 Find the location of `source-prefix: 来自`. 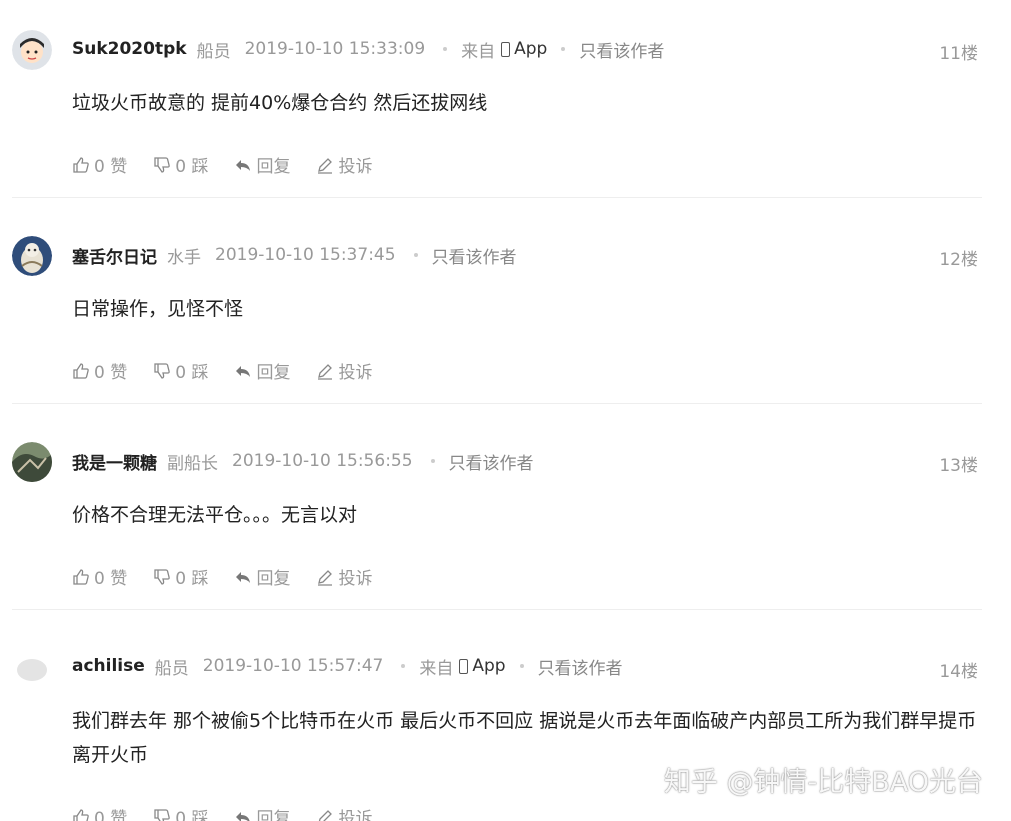

source-prefix: 来自 is located at coordinates (436, 668).